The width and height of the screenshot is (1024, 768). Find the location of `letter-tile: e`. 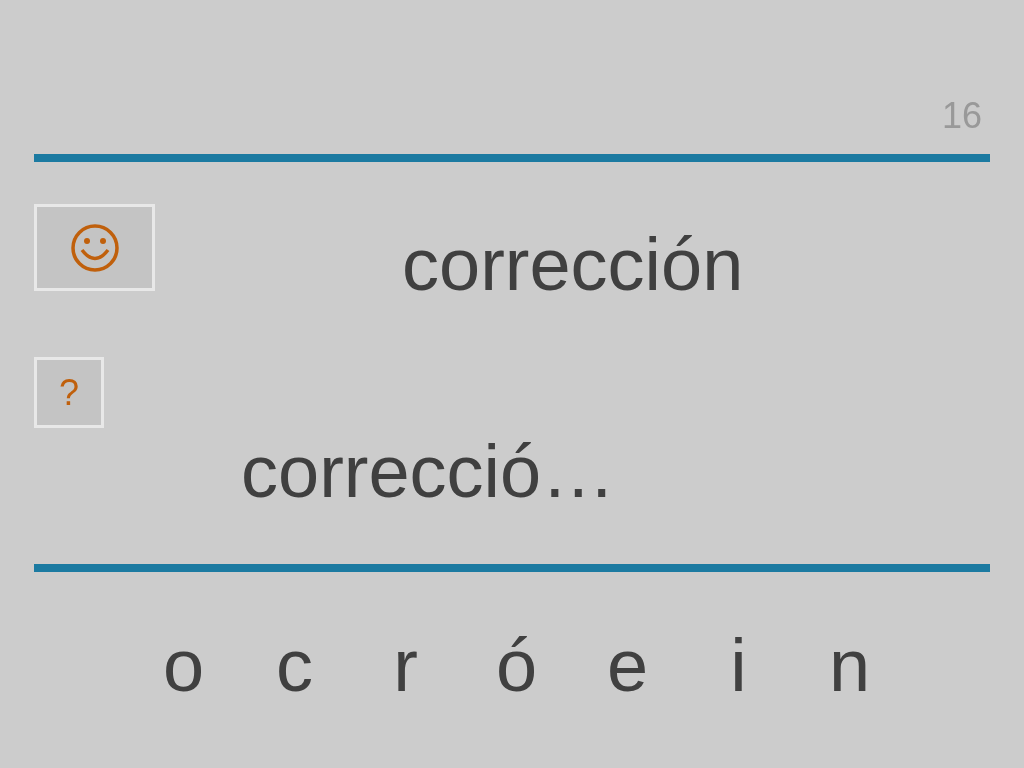

letter-tile: e is located at coordinates (627, 666).